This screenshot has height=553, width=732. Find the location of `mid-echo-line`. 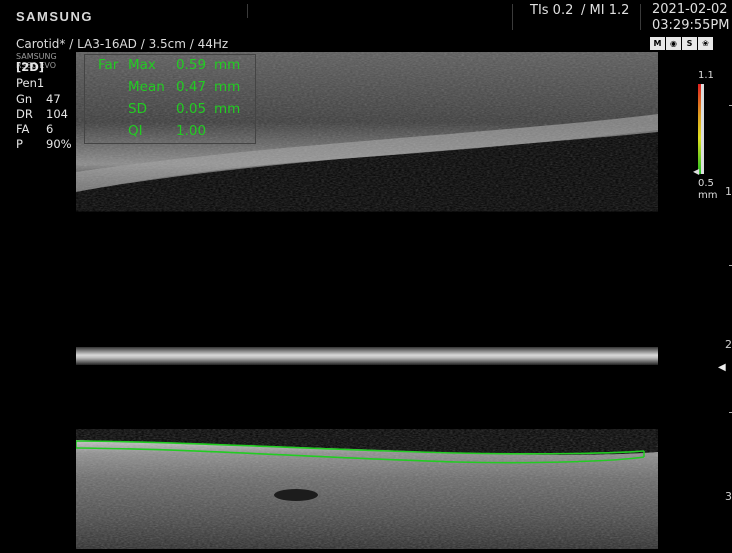

mid-echo-line is located at coordinates (367, 356).